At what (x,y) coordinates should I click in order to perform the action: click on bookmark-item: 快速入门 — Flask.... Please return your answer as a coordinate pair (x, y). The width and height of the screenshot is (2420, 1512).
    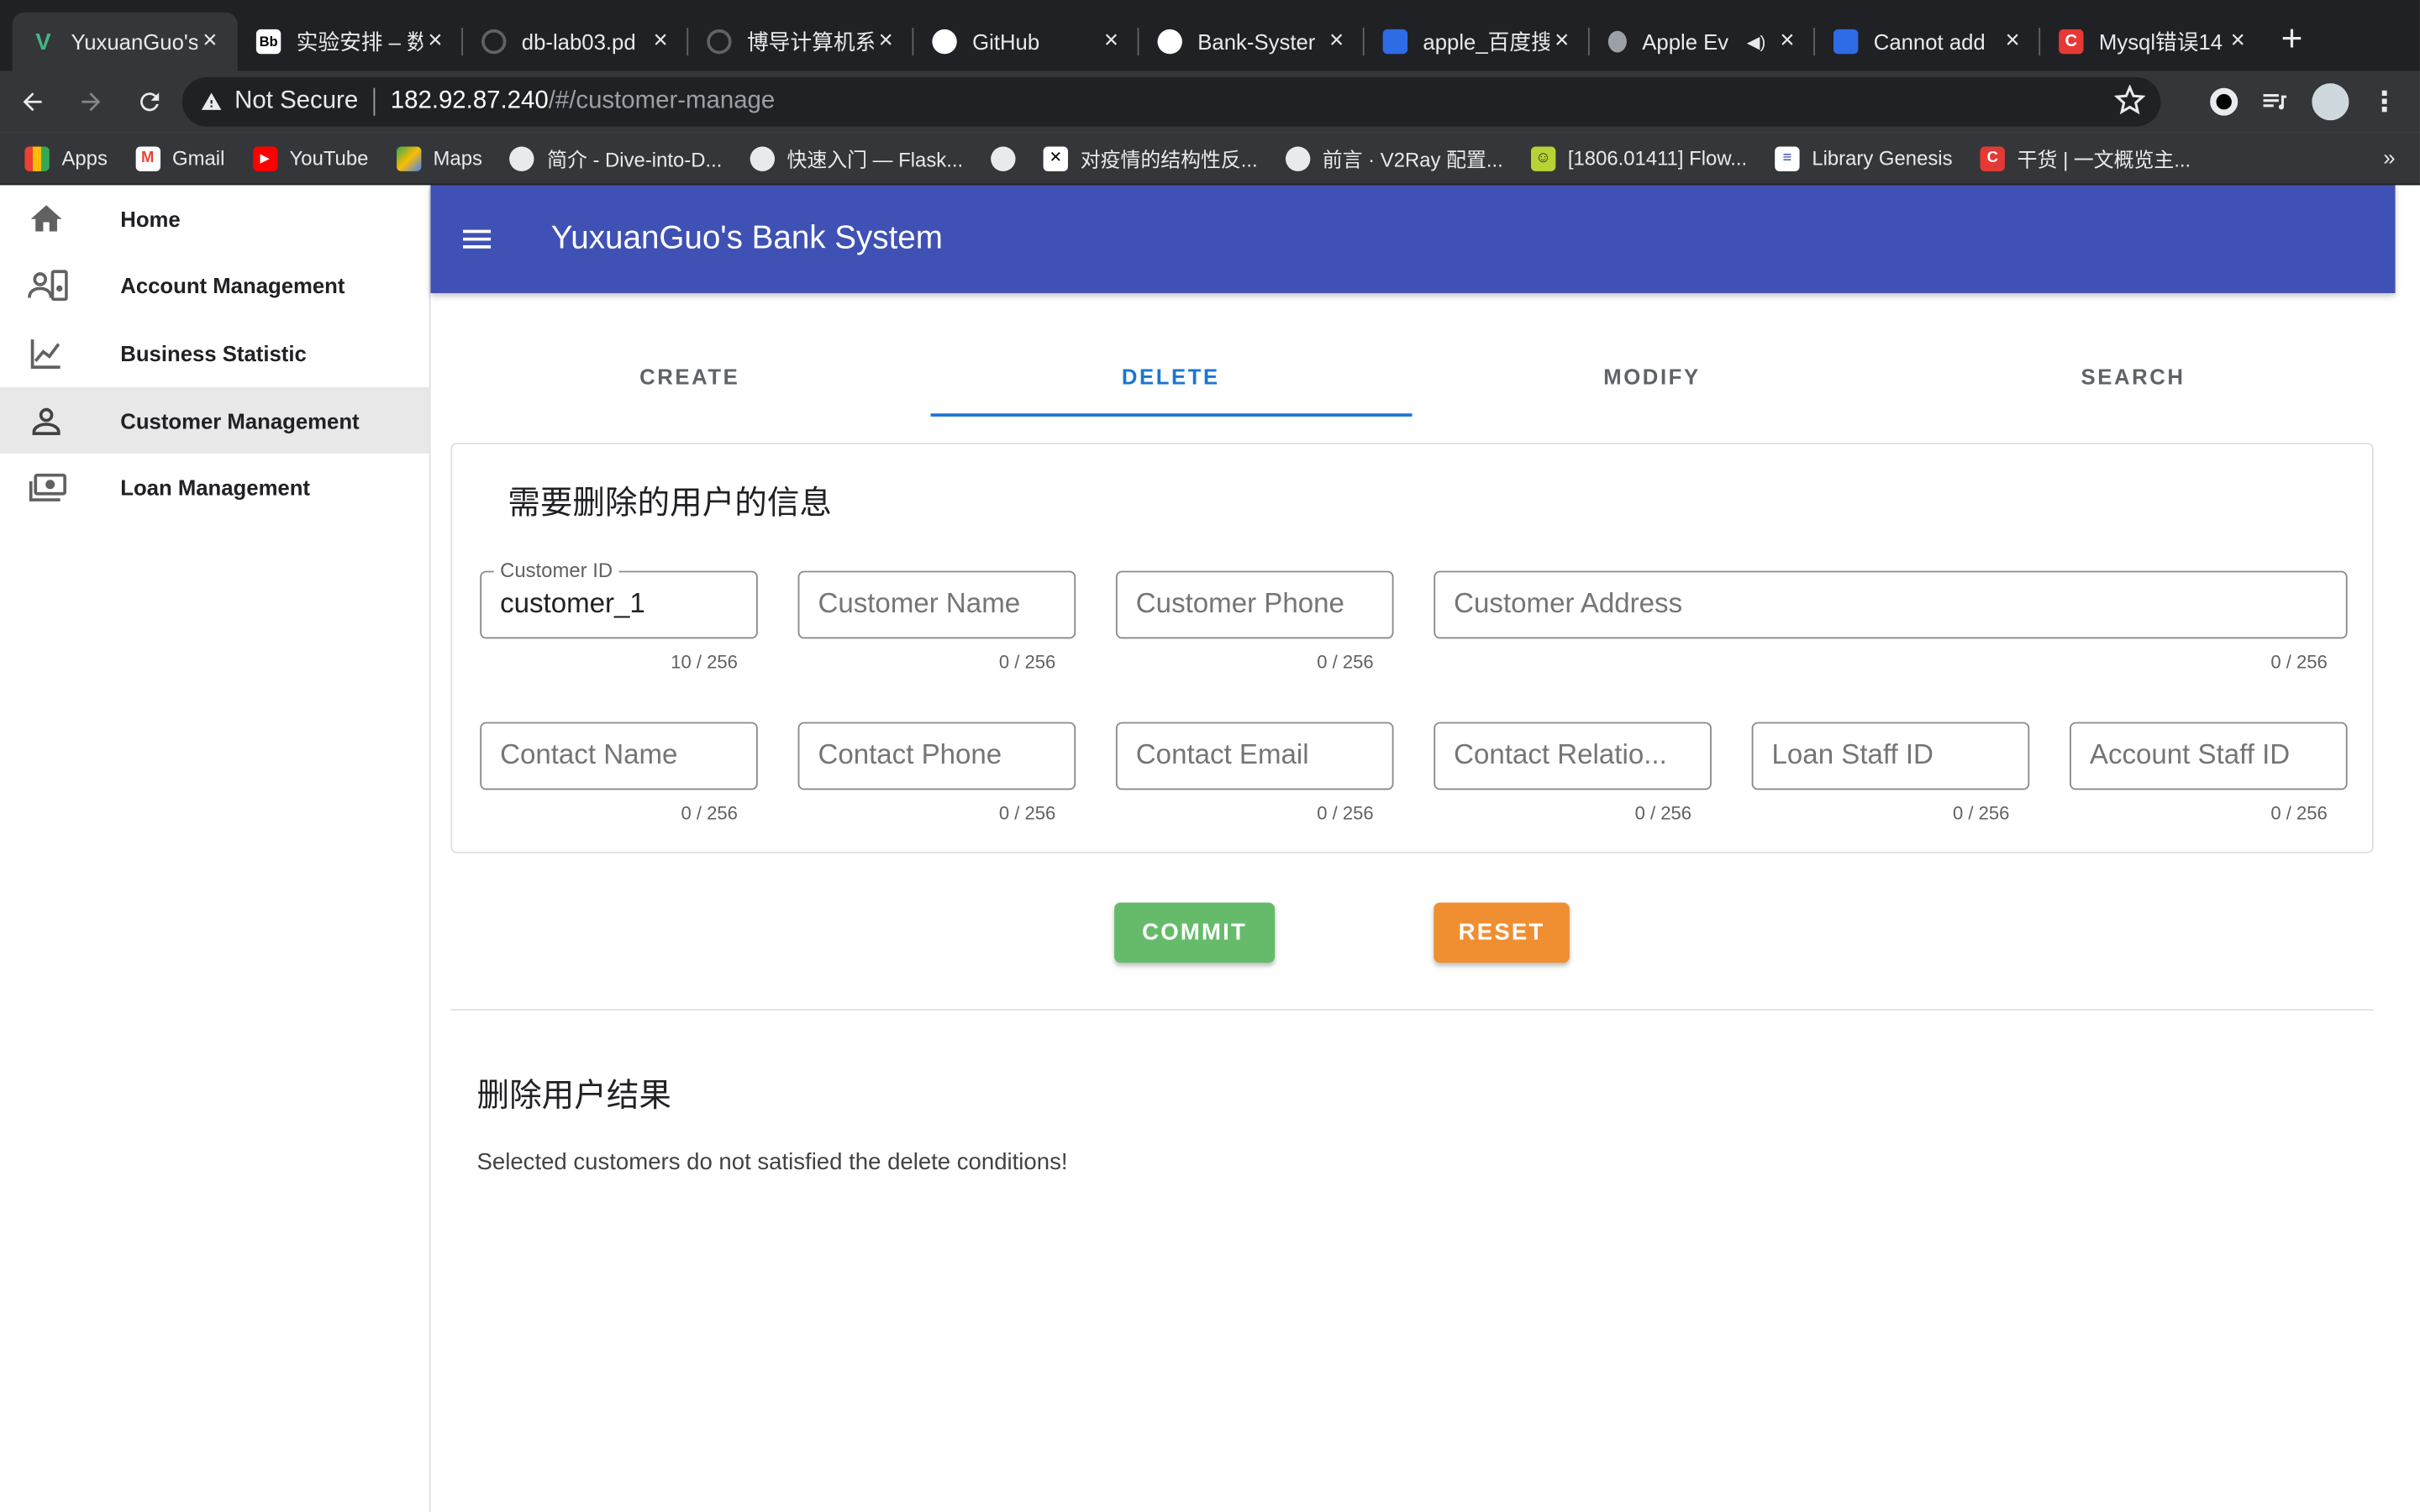
    Looking at the image, I should click on (856, 158).